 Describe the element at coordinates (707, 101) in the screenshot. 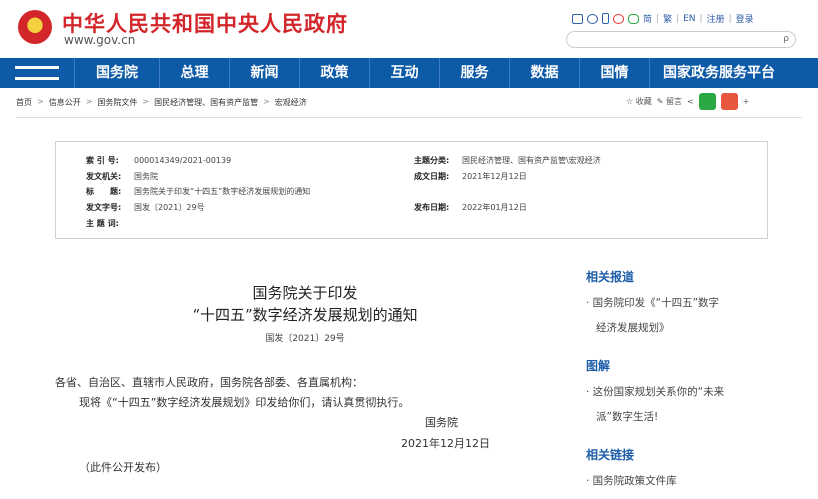

I see `wechat-share-icon` at that location.